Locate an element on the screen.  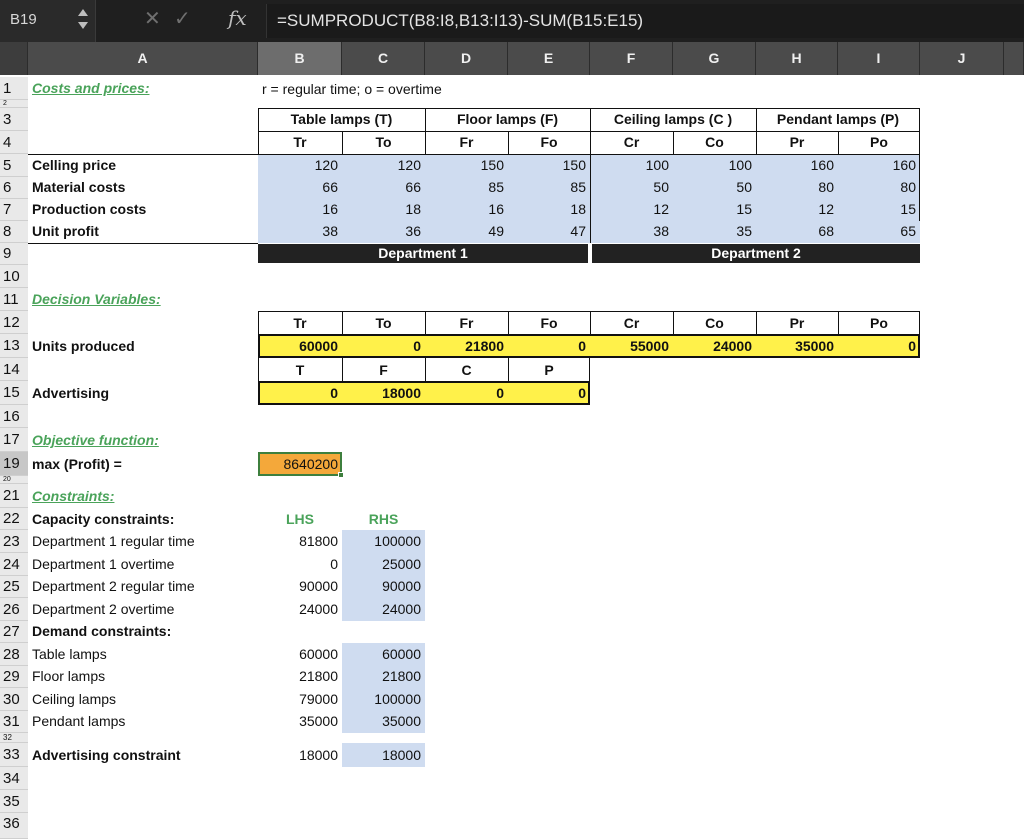
column-header-a: A is located at coordinates (143, 58).